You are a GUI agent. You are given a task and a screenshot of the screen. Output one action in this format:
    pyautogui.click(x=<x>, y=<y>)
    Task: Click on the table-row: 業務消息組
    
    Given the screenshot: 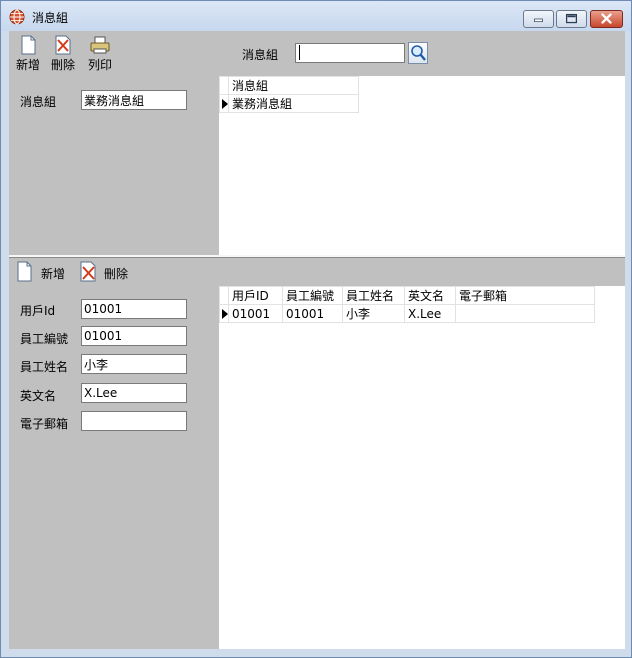 What is the action you would take?
    pyautogui.click(x=289, y=103)
    